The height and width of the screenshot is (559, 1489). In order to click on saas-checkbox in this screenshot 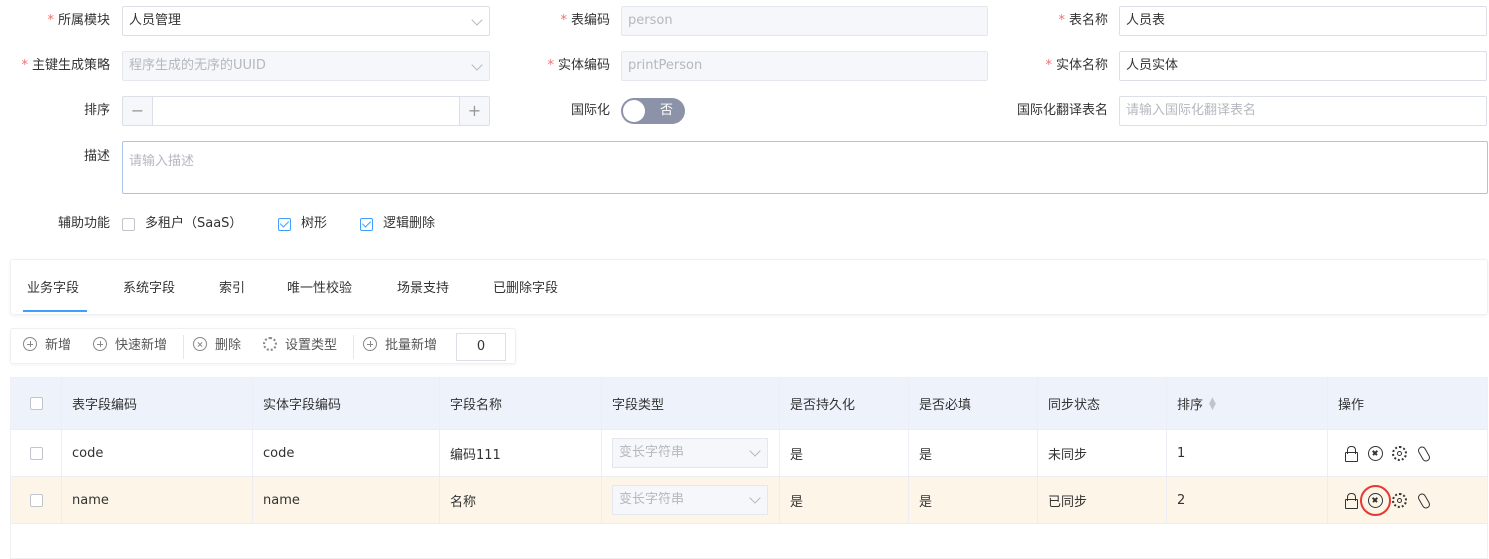, I will do `click(128, 224)`.